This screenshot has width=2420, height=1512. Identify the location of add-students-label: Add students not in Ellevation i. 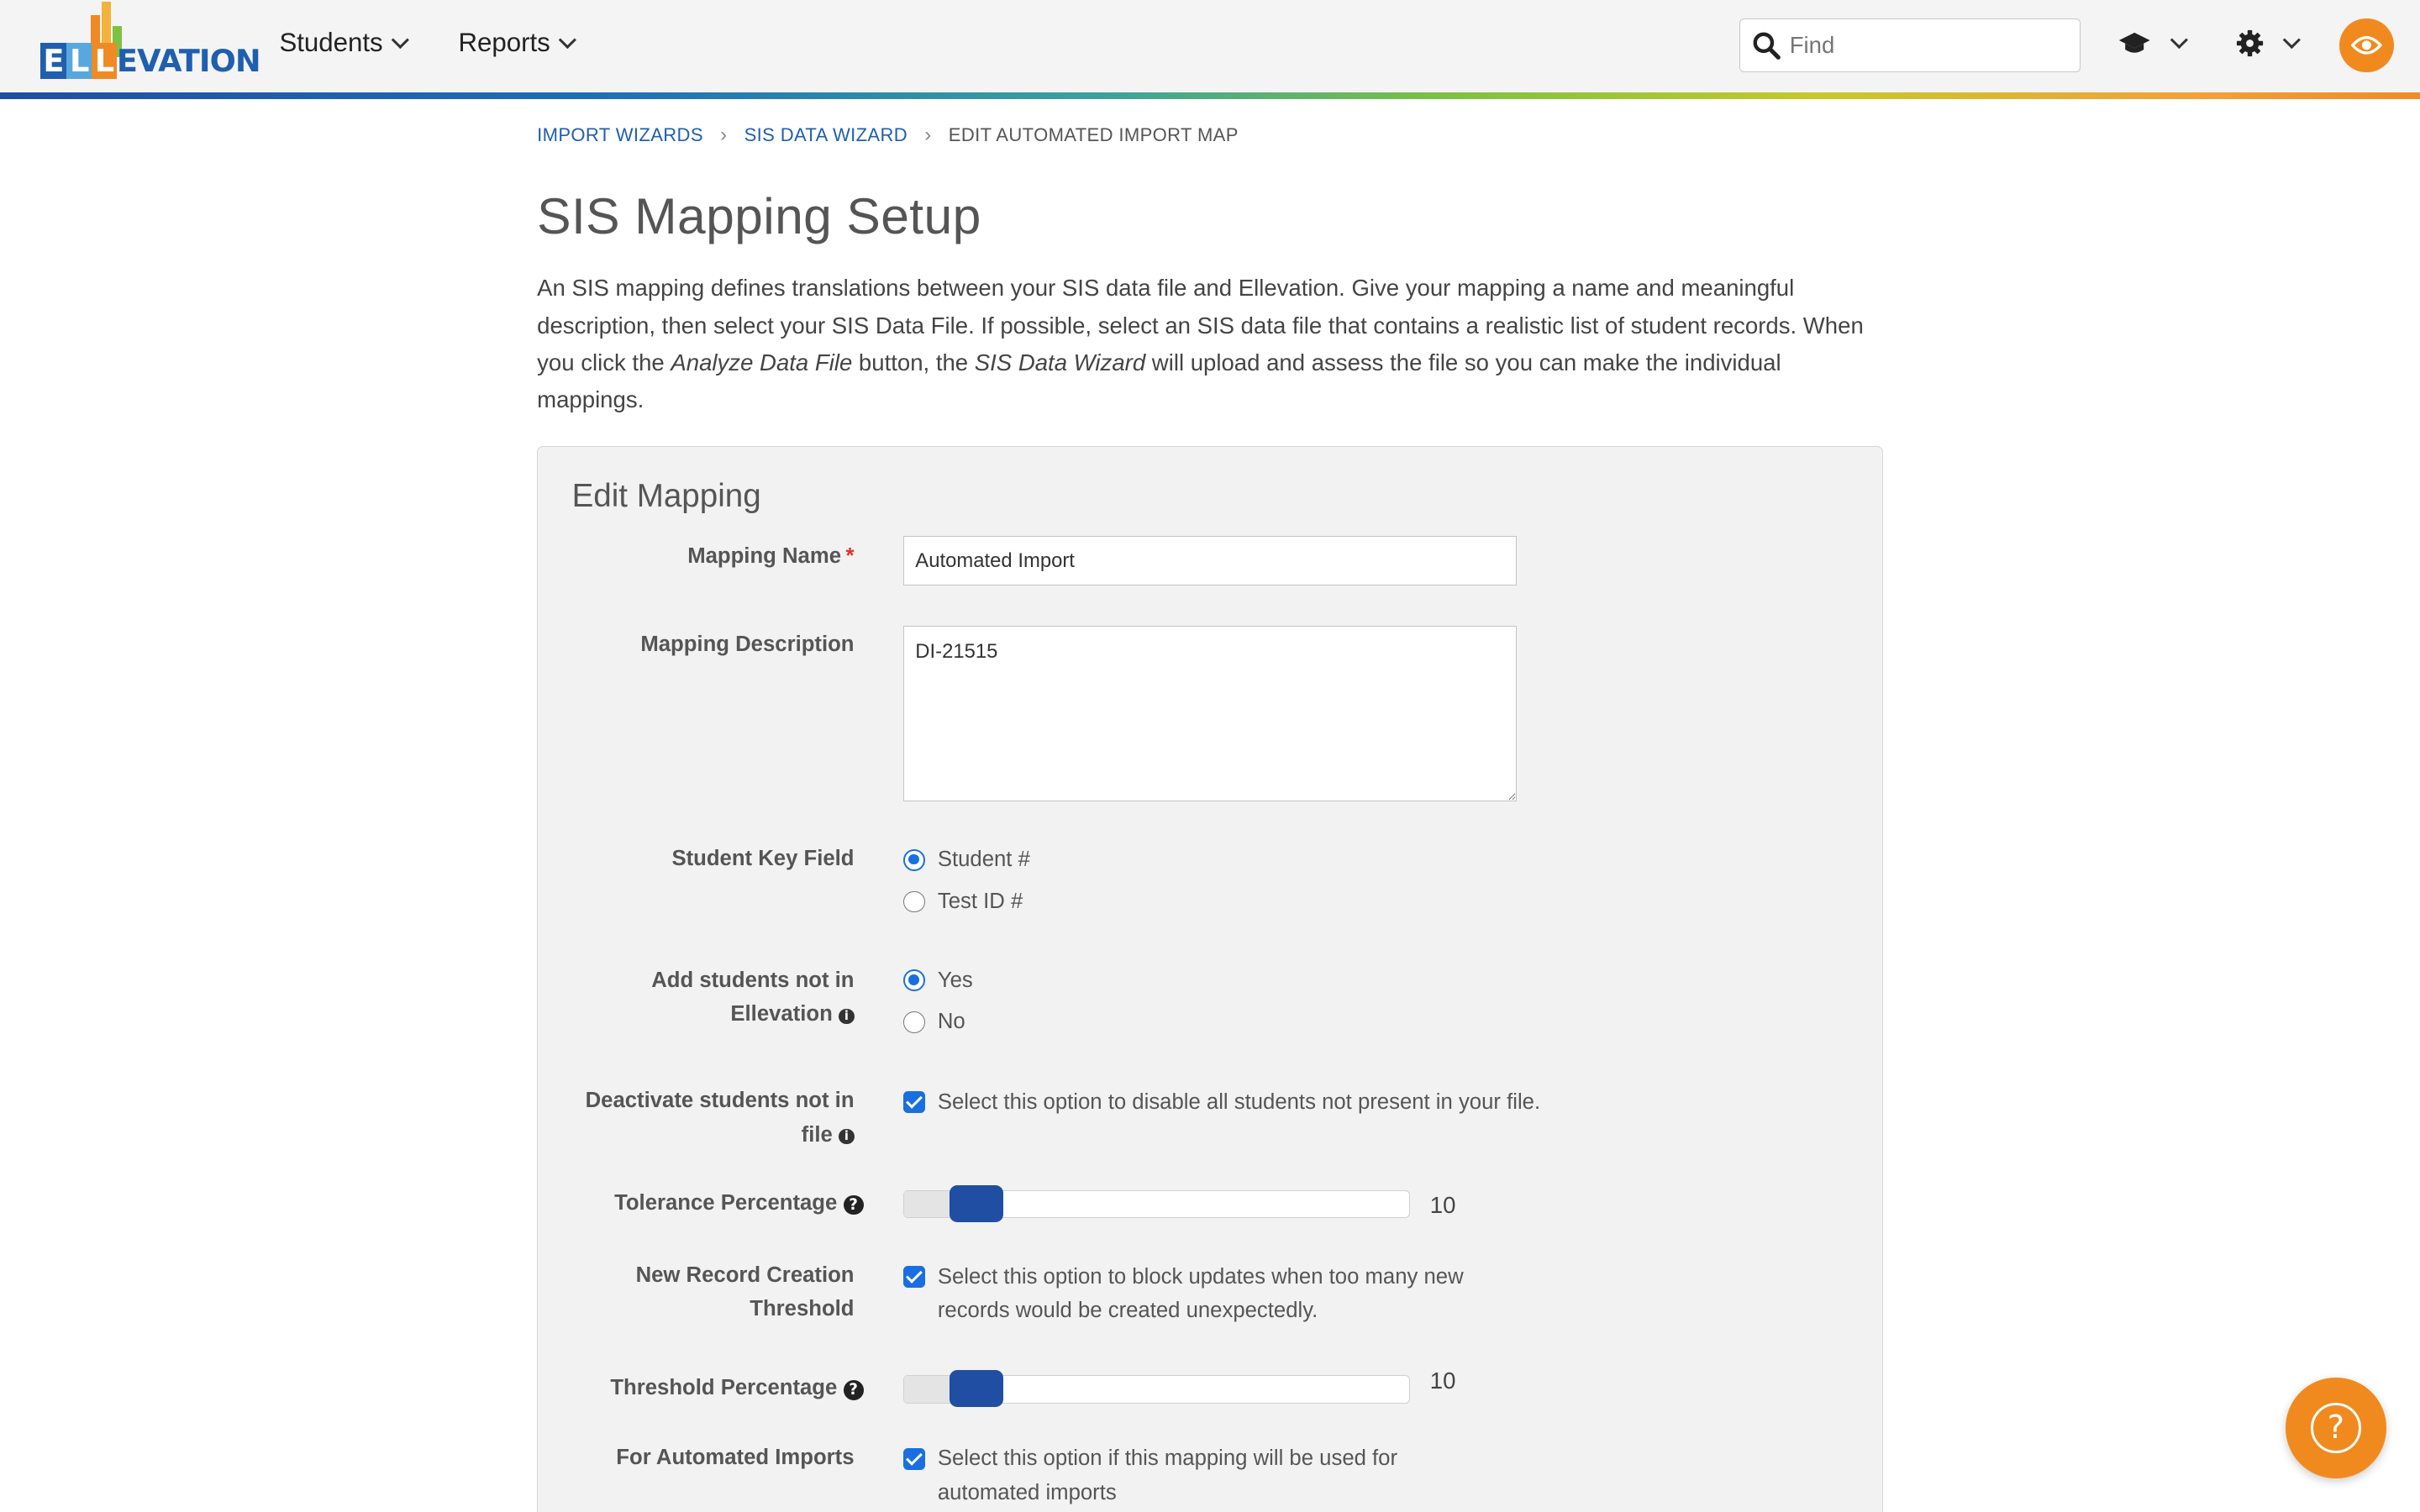
(753, 997).